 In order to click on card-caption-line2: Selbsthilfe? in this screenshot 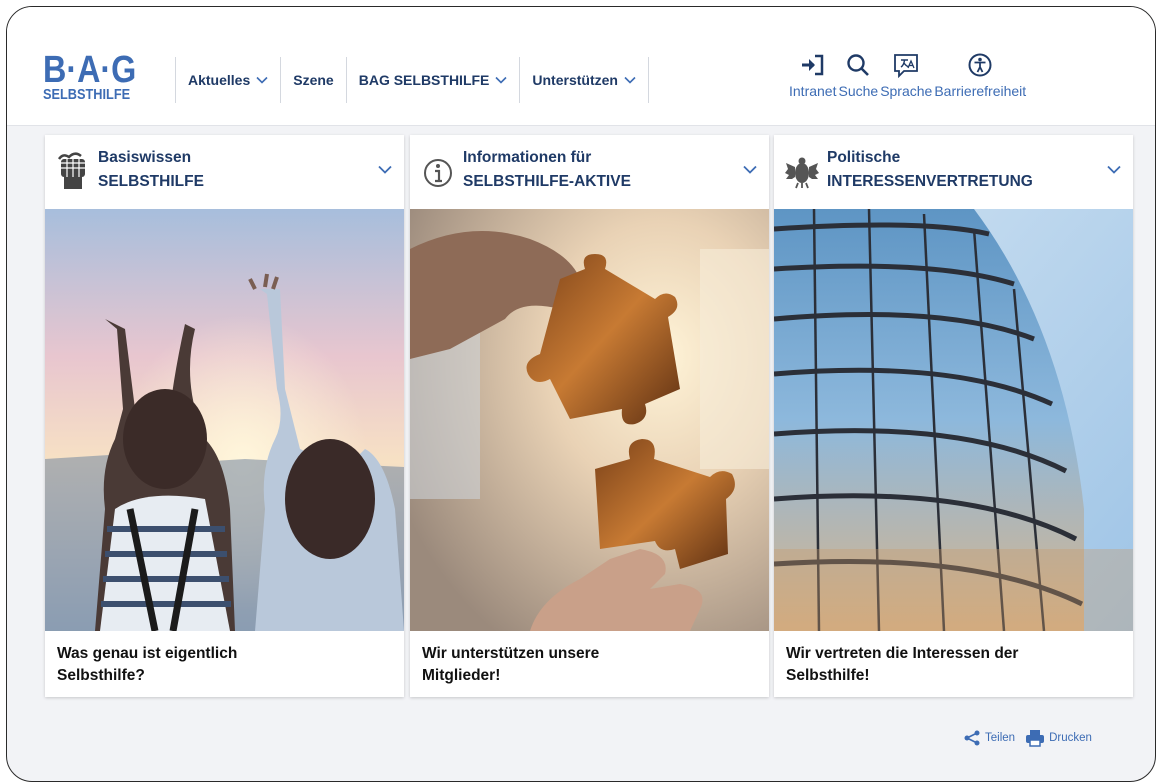, I will do `click(101, 675)`.